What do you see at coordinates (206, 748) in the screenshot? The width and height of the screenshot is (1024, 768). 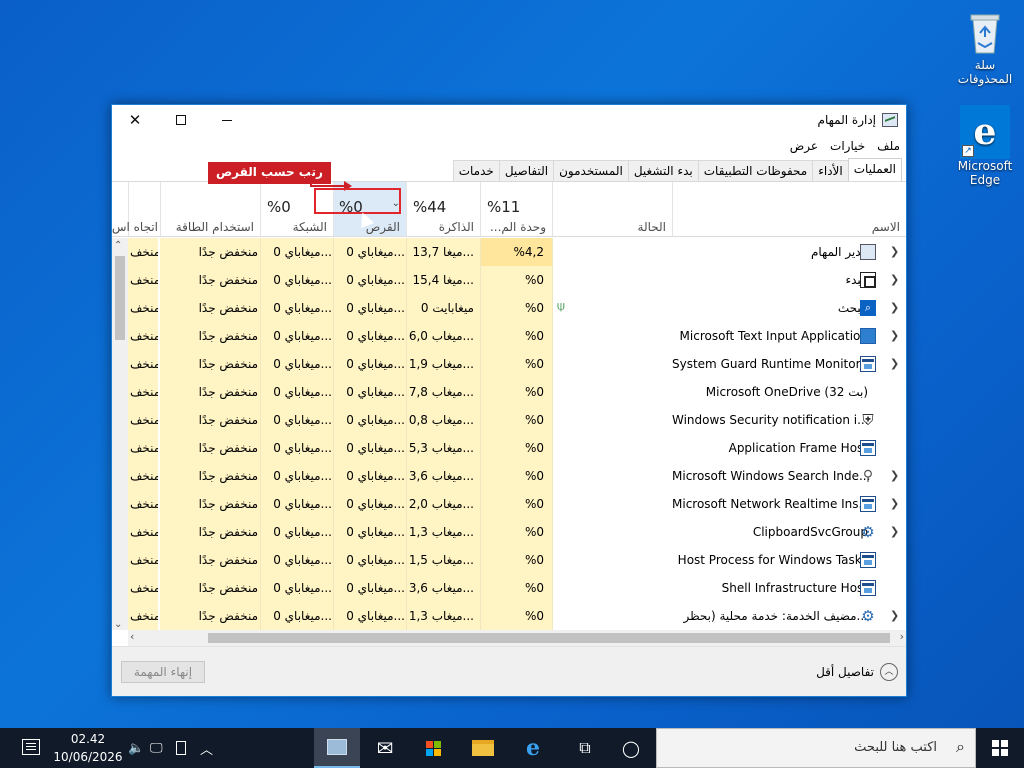 I see `show-hidden-icons: ︿` at bounding box center [206, 748].